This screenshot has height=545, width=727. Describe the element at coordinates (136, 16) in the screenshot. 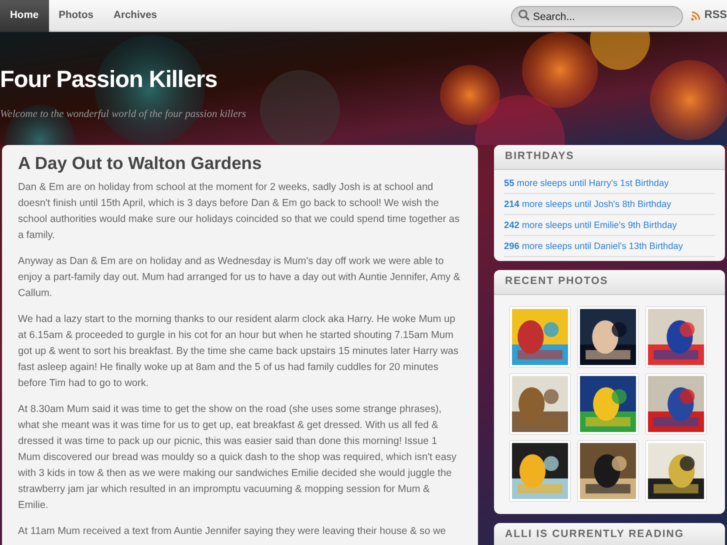

I see `nav-tab: Archives` at that location.